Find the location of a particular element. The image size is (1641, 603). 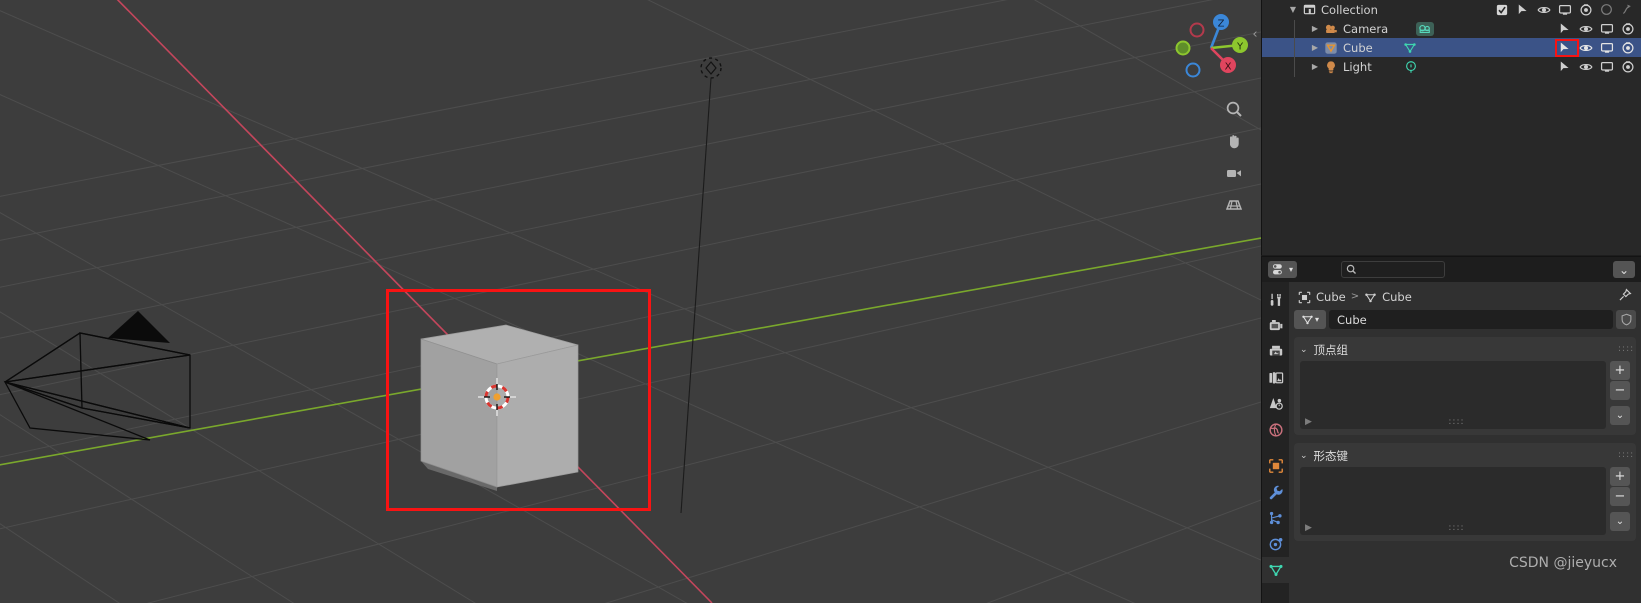

search-input is located at coordinates (1393, 269).